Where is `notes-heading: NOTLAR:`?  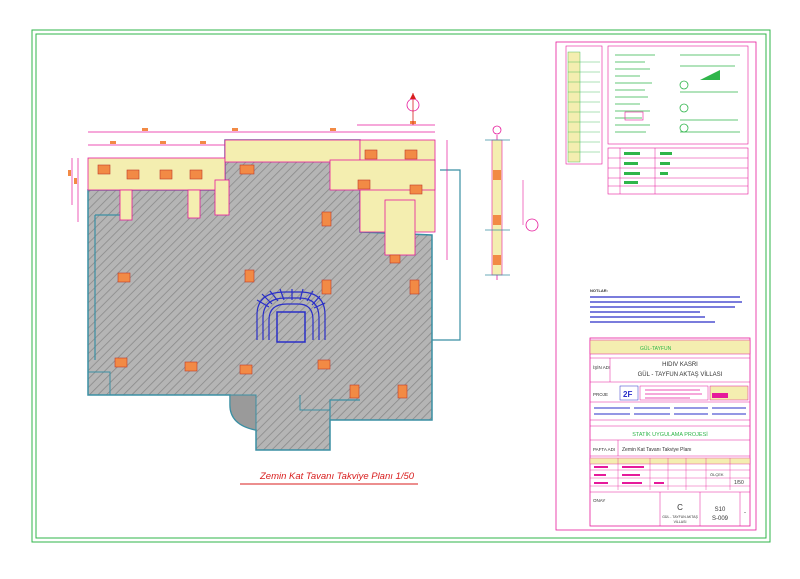
notes-heading: NOTLAR: is located at coordinates (599, 290).